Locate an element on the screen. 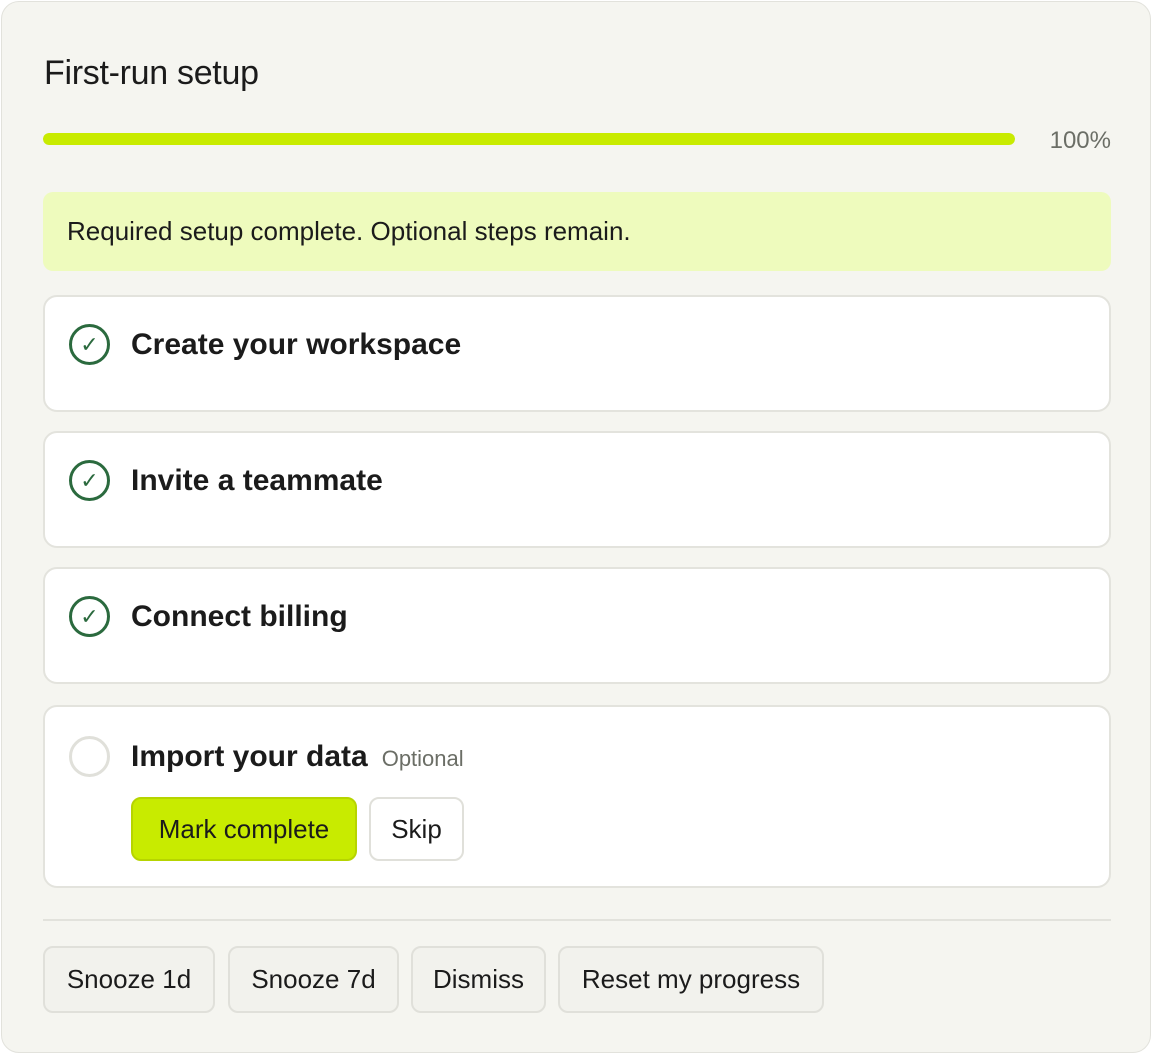 This screenshot has width=1152, height=1054. optional-tag: Optional is located at coordinates (422, 758).